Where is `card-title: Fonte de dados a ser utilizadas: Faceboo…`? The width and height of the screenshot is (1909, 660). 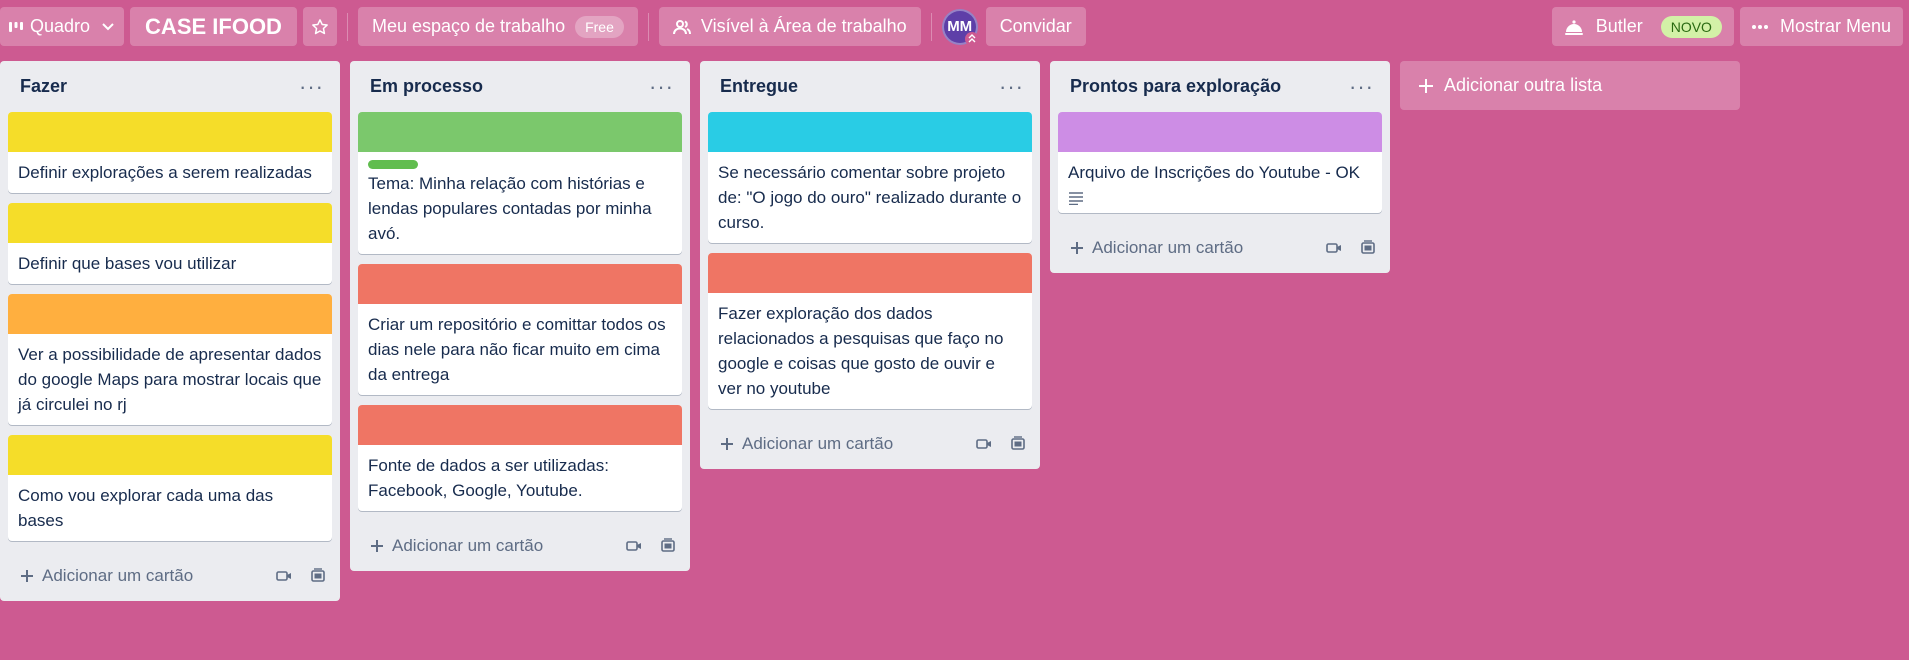 card-title: Fonte de dados a ser utilizadas: Faceboo… is located at coordinates (488, 478).